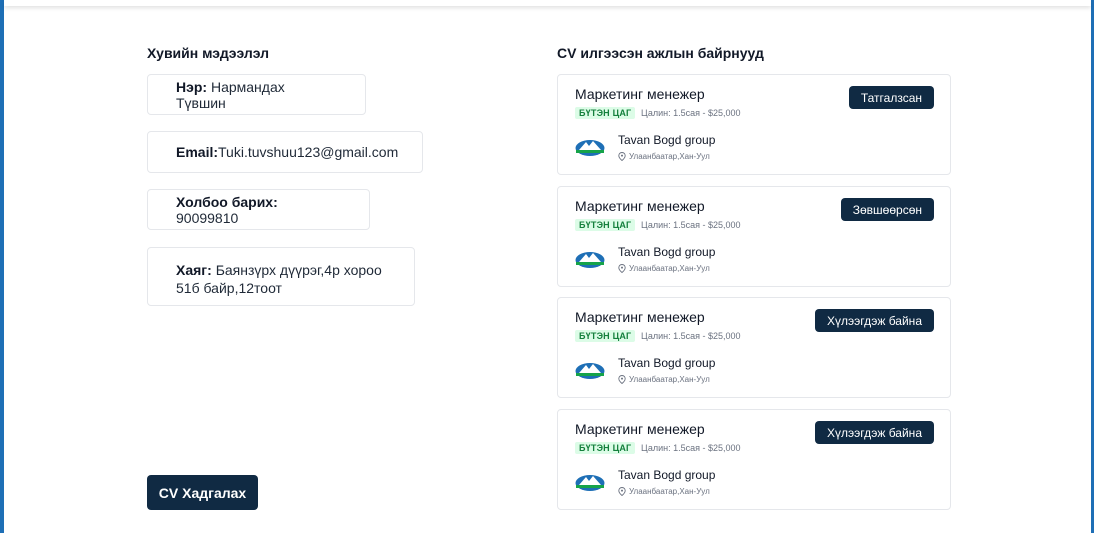  Describe the element at coordinates (891, 97) in the screenshot. I see `status-badge: Татгалзсан` at that location.